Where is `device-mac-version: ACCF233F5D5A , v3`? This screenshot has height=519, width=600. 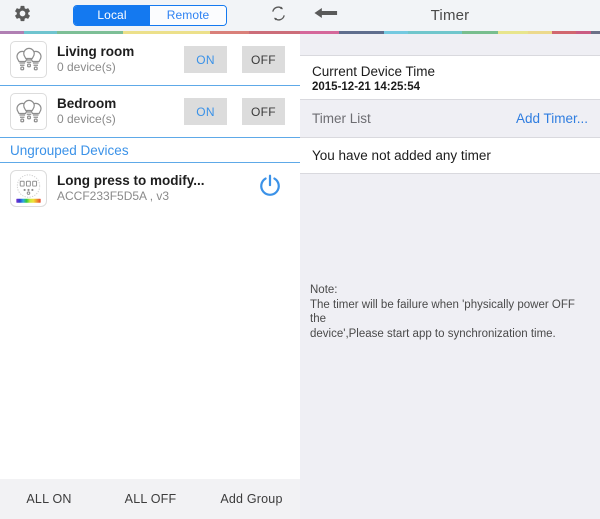
device-mac-version: ACCF233F5D5A , v3 is located at coordinates (113, 196).